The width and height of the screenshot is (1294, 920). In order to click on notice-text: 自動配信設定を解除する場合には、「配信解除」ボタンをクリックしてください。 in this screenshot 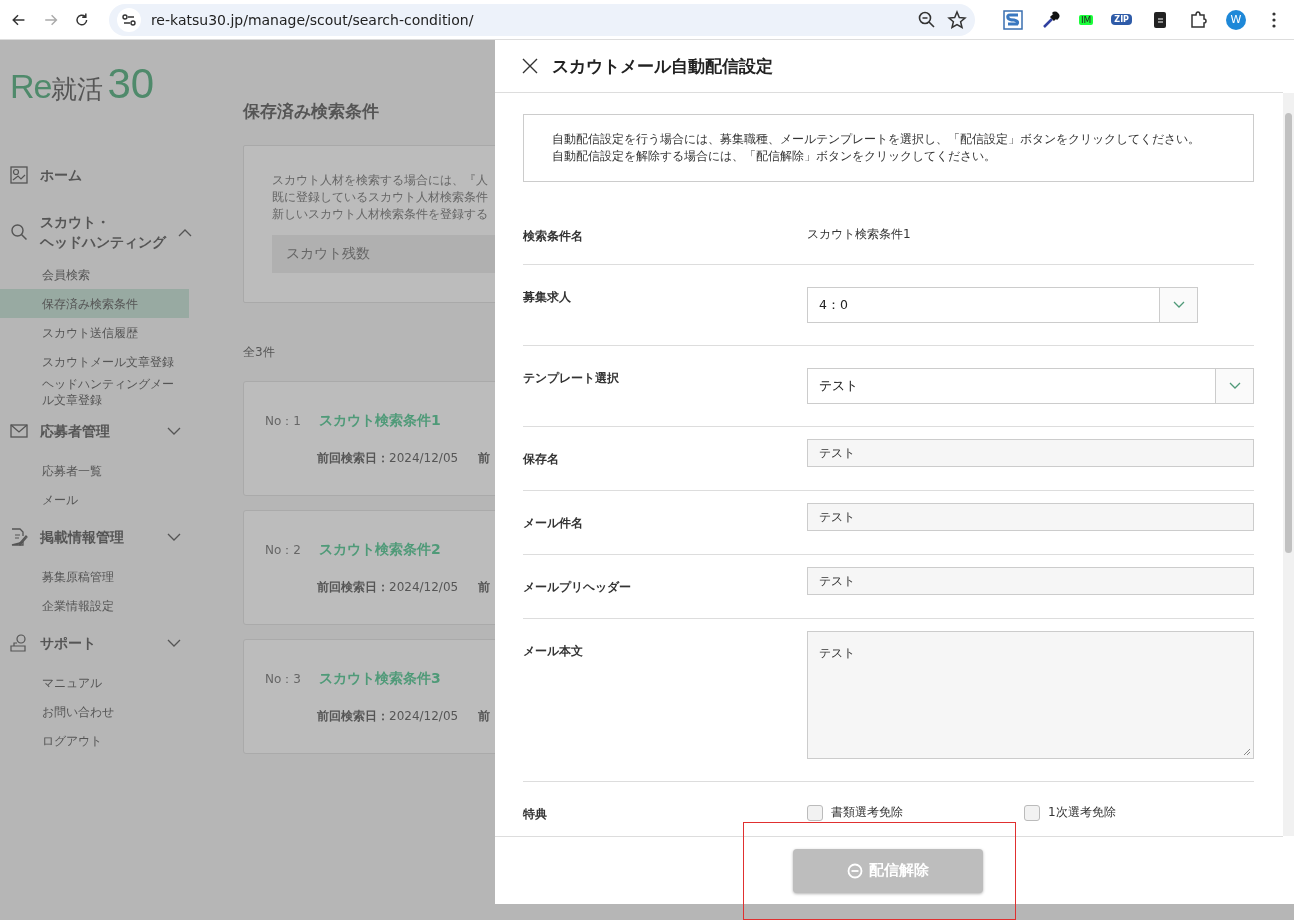, I will do `click(774, 156)`.